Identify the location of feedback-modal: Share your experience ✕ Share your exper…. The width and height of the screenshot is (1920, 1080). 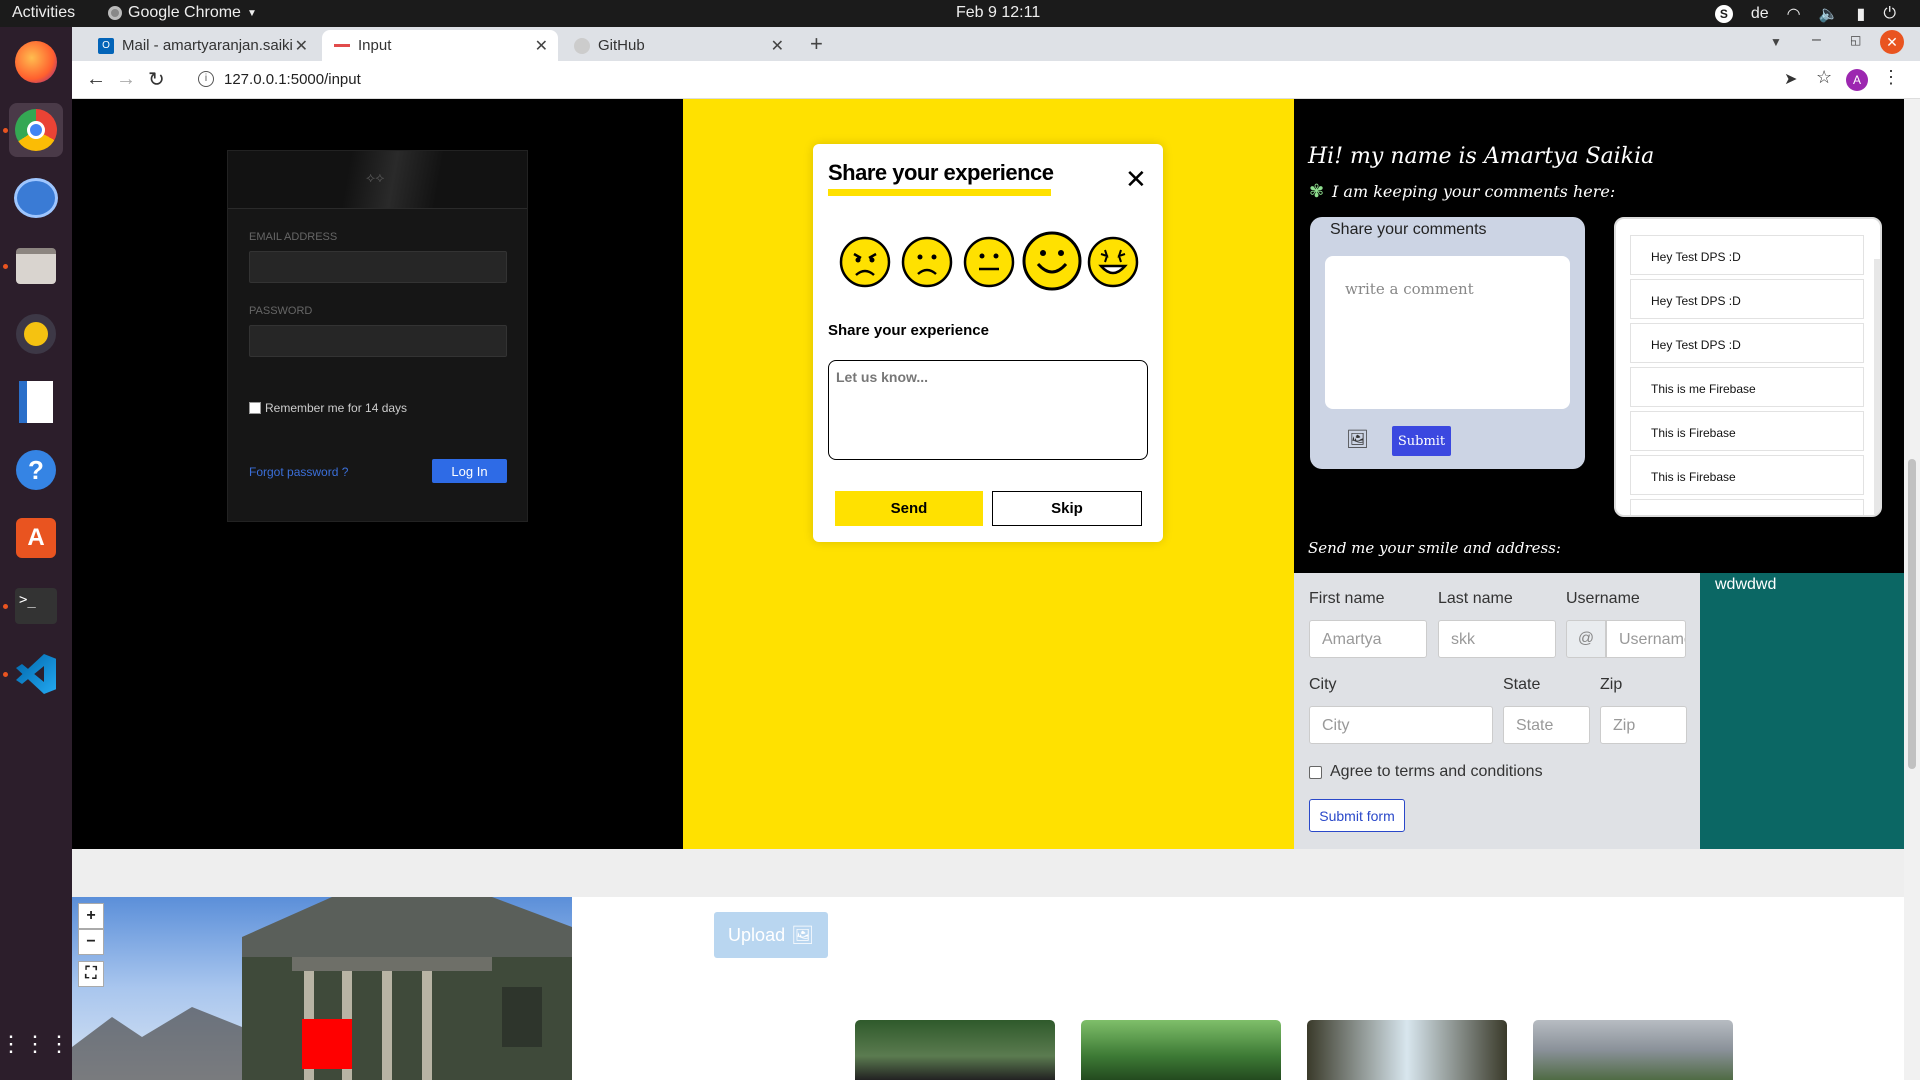
(988, 343).